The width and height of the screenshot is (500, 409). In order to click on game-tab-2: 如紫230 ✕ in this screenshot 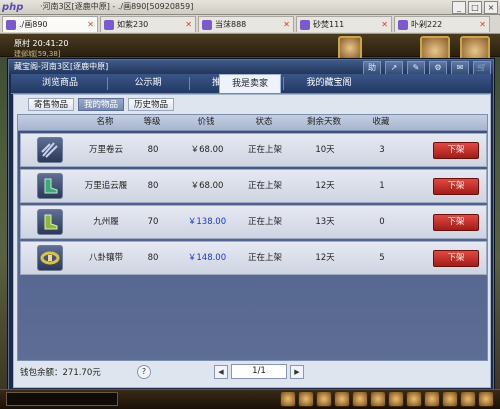, I will do `click(148, 24)`.